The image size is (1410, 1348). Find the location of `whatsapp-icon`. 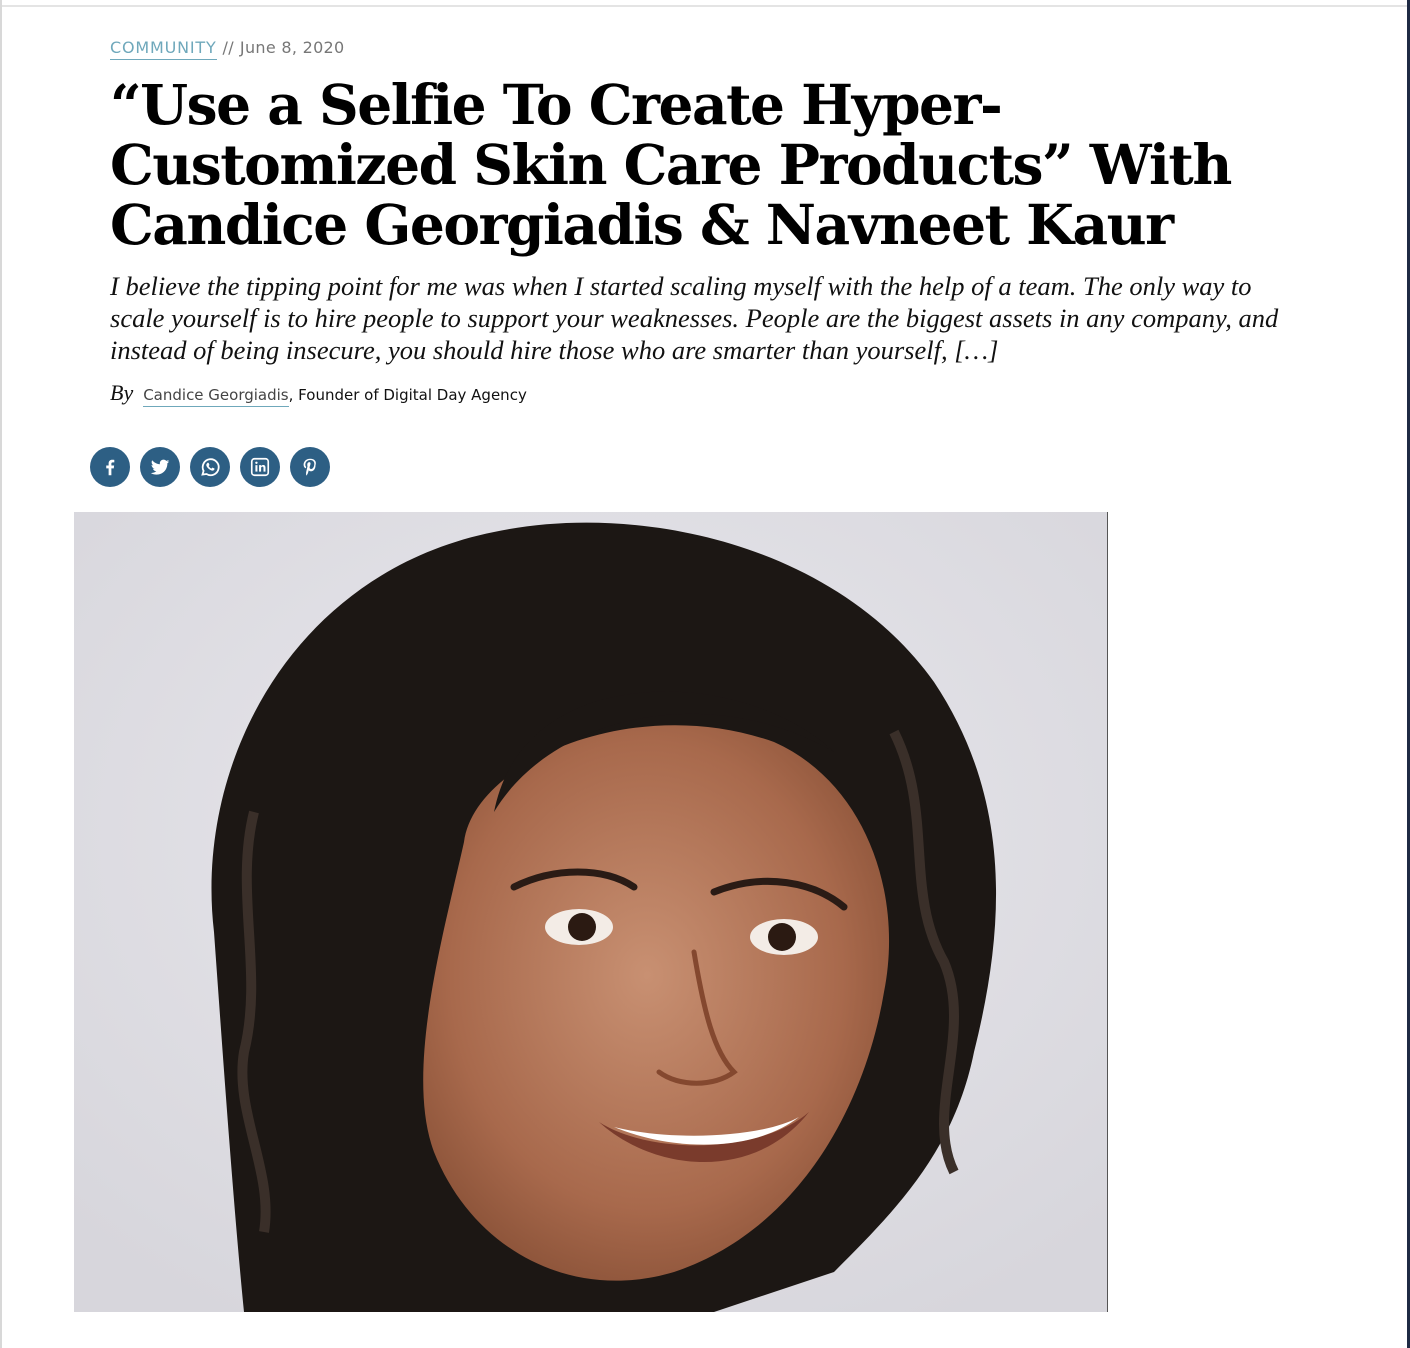

whatsapp-icon is located at coordinates (210, 467).